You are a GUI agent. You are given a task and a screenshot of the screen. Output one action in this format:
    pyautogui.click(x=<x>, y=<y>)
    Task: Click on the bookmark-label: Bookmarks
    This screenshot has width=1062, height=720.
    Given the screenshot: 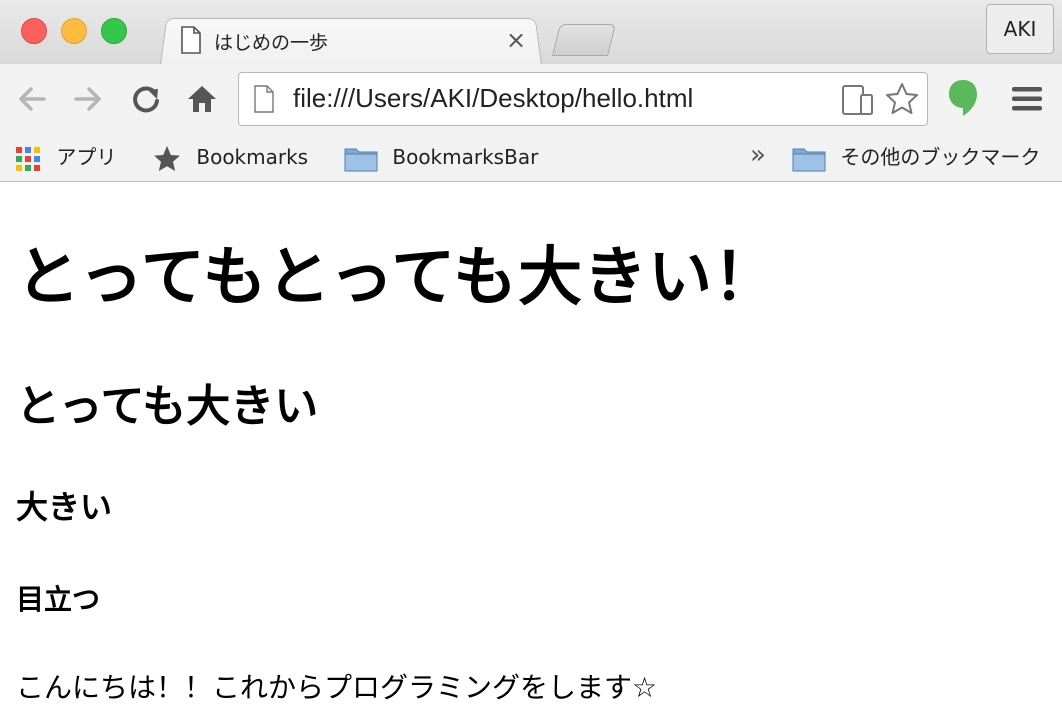 What is the action you would take?
    pyautogui.click(x=252, y=157)
    